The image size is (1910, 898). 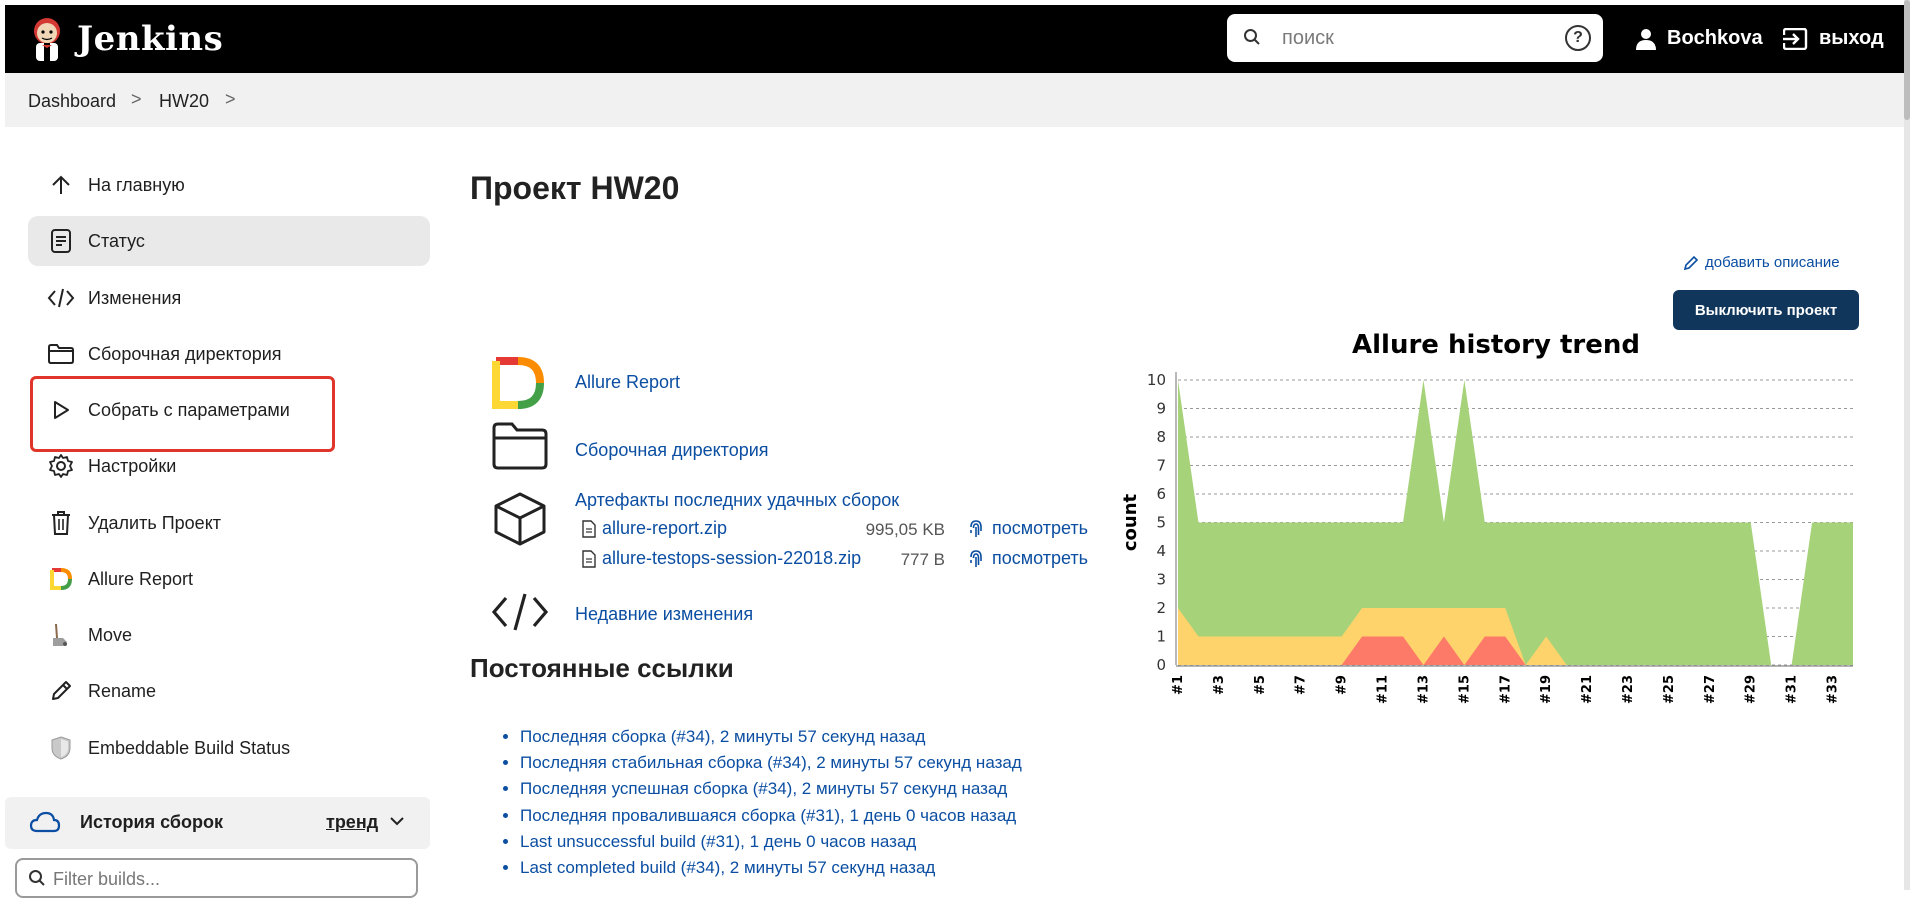 I want to click on sidebar-item-label: Статус, so click(x=116, y=240).